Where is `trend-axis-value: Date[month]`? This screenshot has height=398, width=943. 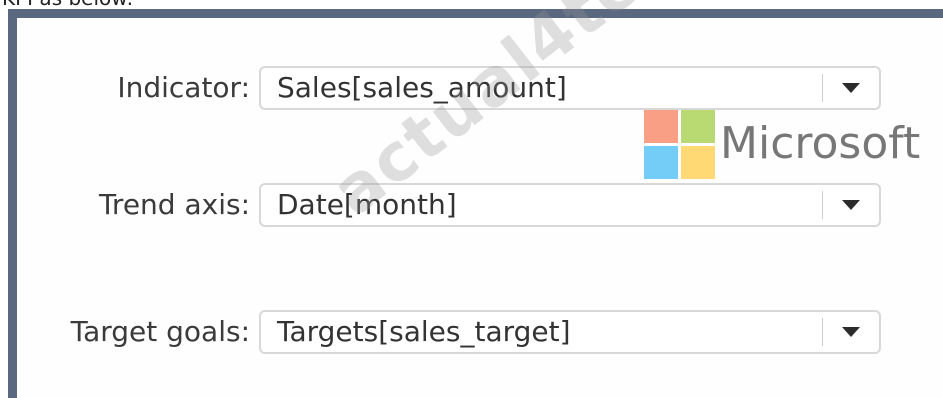 trend-axis-value: Date[month] is located at coordinates (367, 204).